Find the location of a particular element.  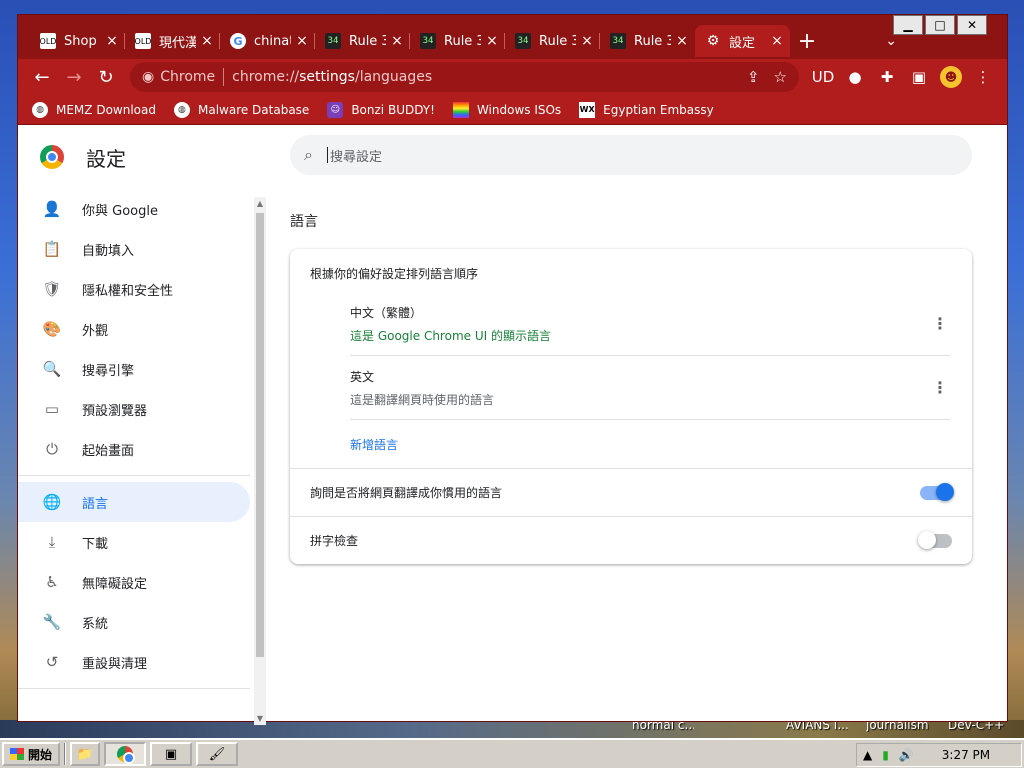

sidebar-item-label: 下載 is located at coordinates (95, 544).